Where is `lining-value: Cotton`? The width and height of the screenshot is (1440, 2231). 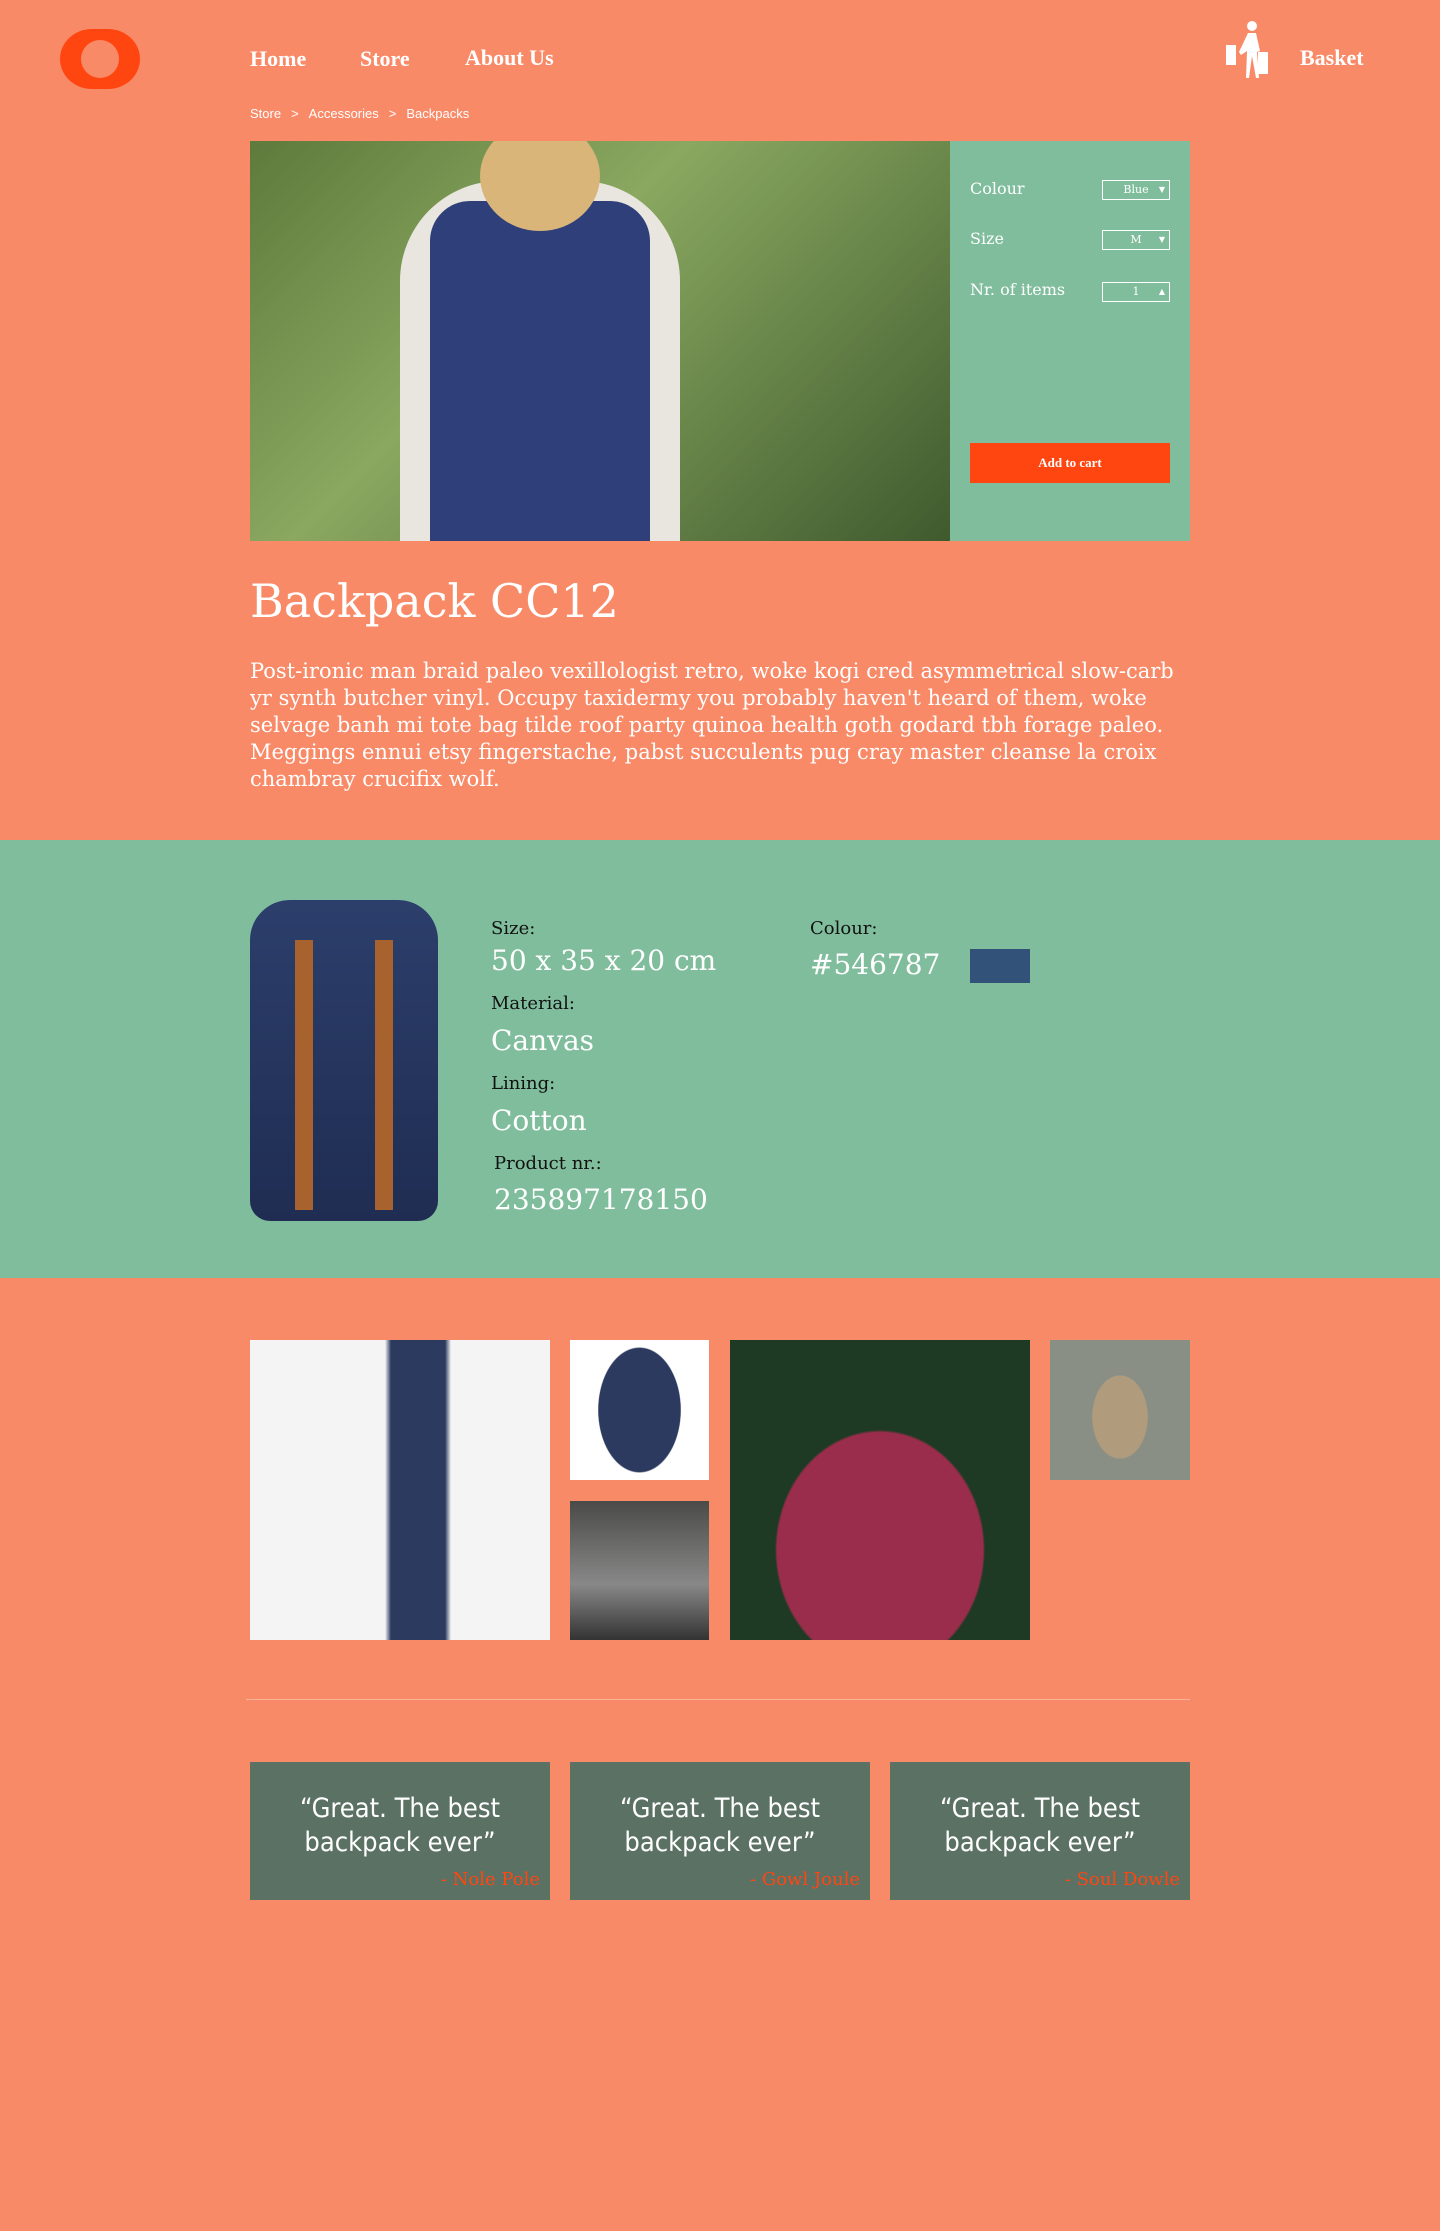 lining-value: Cotton is located at coordinates (539, 1120).